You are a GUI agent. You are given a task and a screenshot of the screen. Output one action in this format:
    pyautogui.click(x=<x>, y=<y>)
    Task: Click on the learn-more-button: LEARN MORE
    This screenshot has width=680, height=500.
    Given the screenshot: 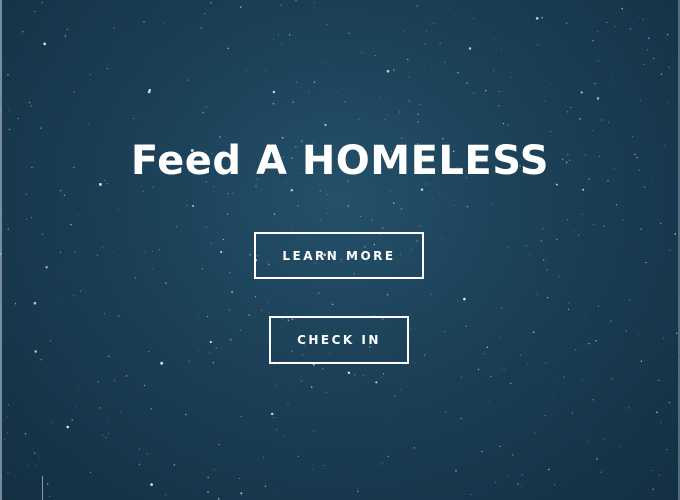 What is the action you would take?
    pyautogui.click(x=339, y=255)
    